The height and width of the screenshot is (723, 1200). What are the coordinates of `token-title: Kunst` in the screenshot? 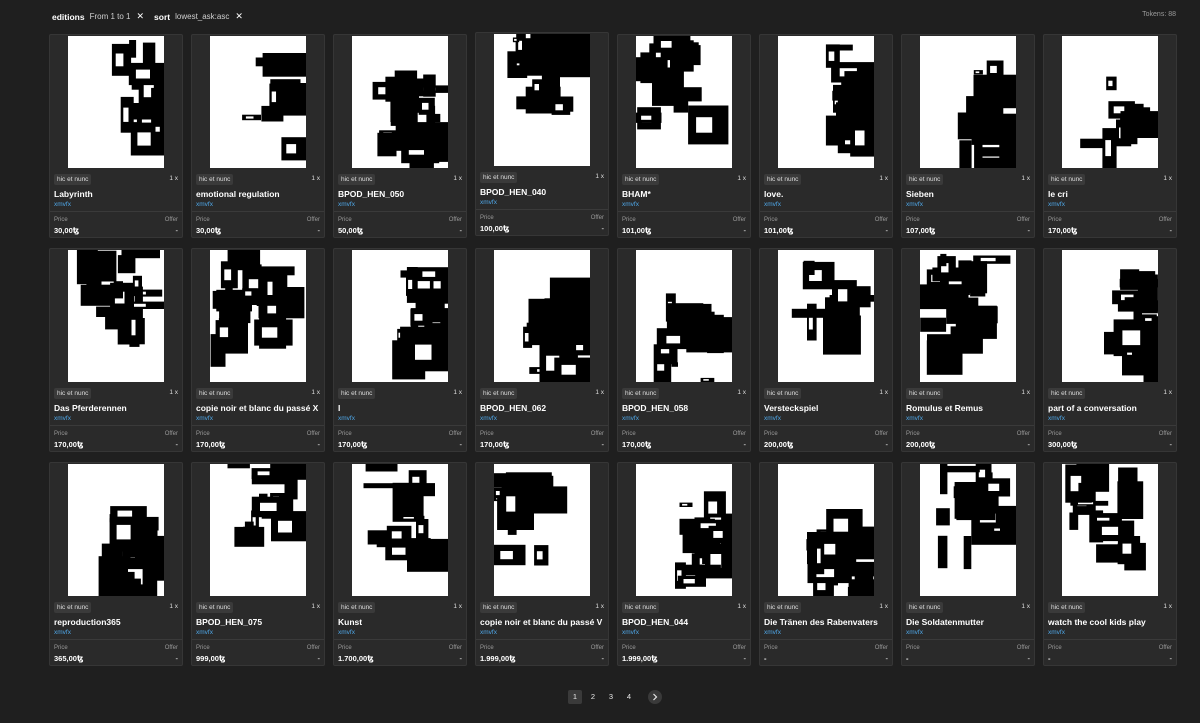 It's located at (402, 622).